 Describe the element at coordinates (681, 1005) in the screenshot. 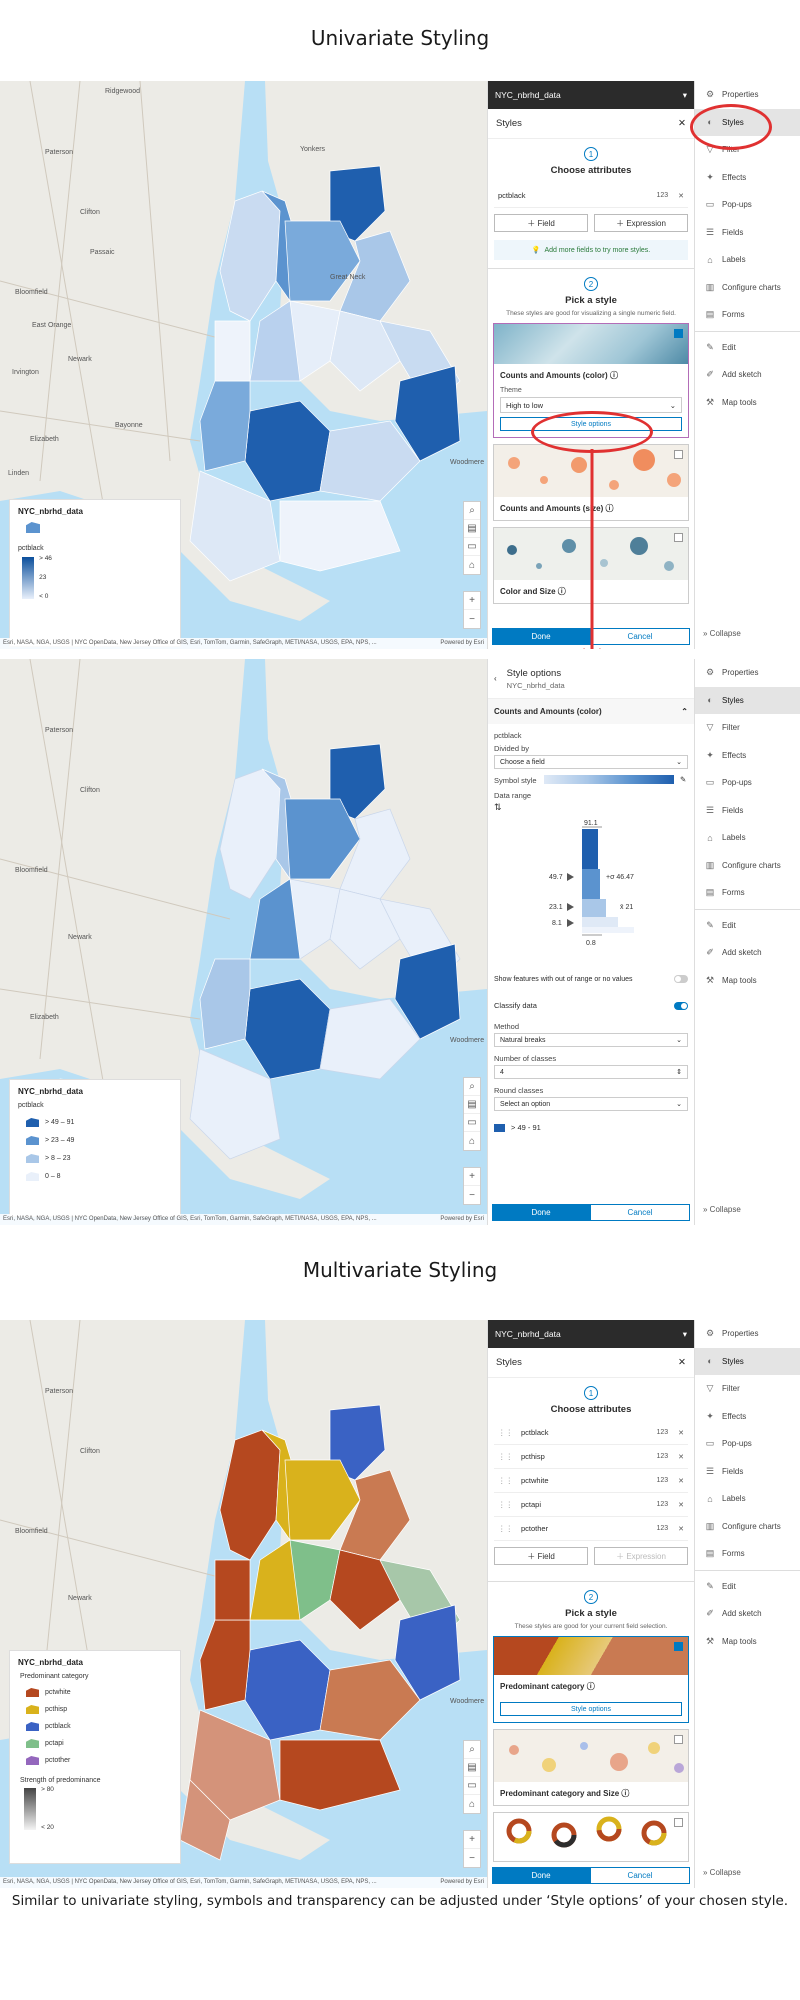

I see `classify-toggle` at that location.